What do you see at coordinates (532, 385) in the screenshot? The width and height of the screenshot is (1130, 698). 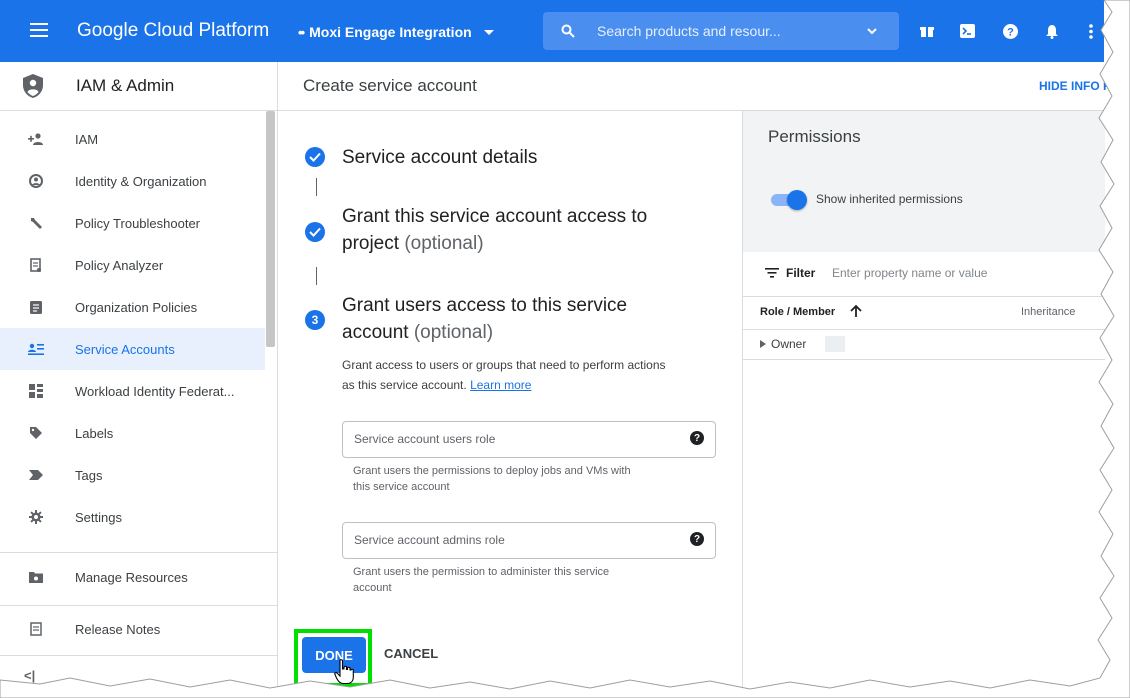 I see `step3-desc-line2: as this service account. Learn more` at bounding box center [532, 385].